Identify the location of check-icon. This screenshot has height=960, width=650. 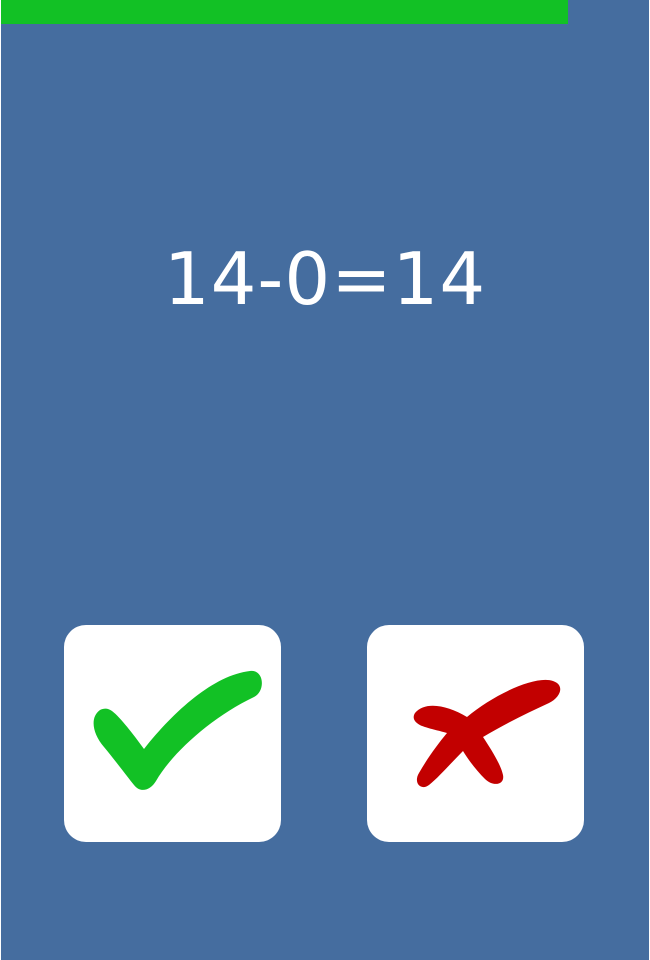
(177, 730).